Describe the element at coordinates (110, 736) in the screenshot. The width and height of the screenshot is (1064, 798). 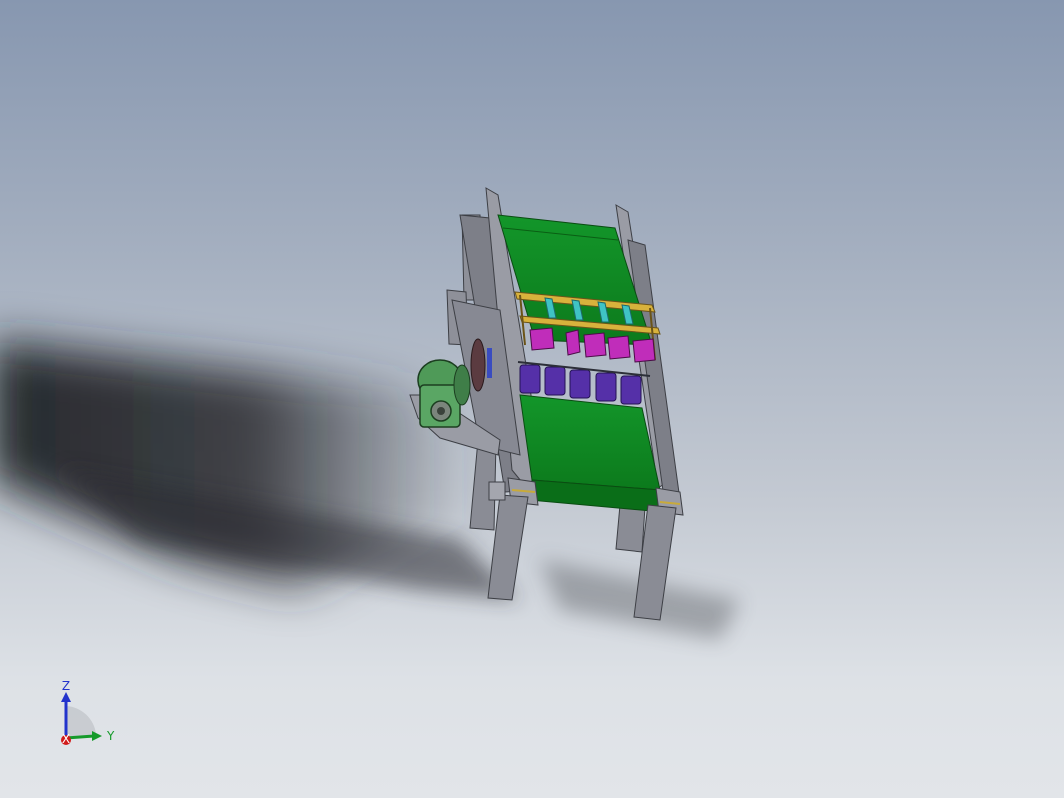
I see `y-axis-label: Y` at that location.